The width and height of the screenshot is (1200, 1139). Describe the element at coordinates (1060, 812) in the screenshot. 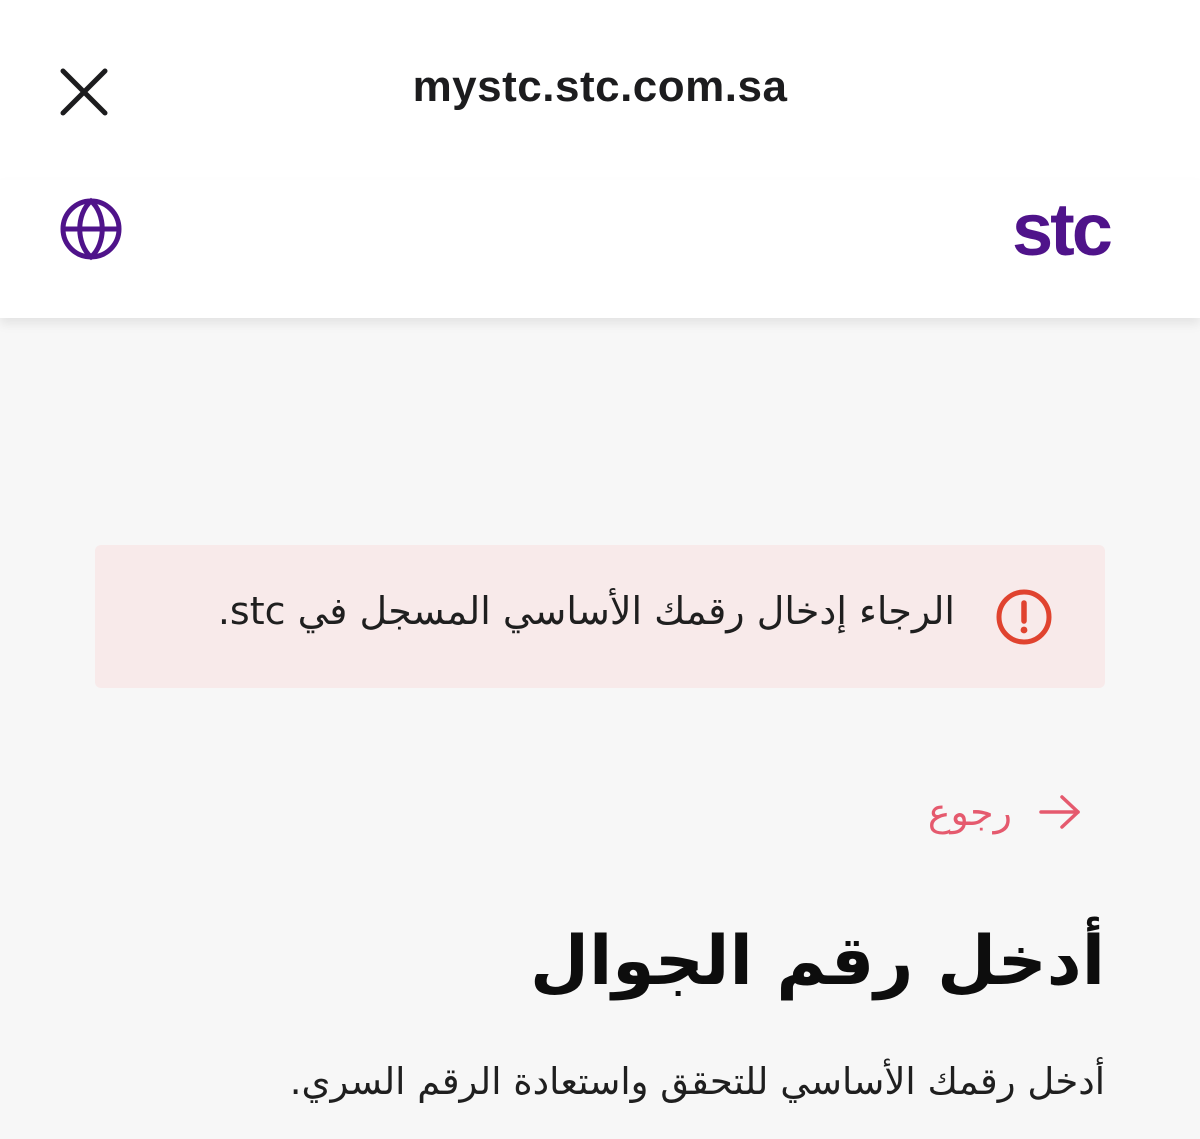

I see `arrow-right-icon` at that location.